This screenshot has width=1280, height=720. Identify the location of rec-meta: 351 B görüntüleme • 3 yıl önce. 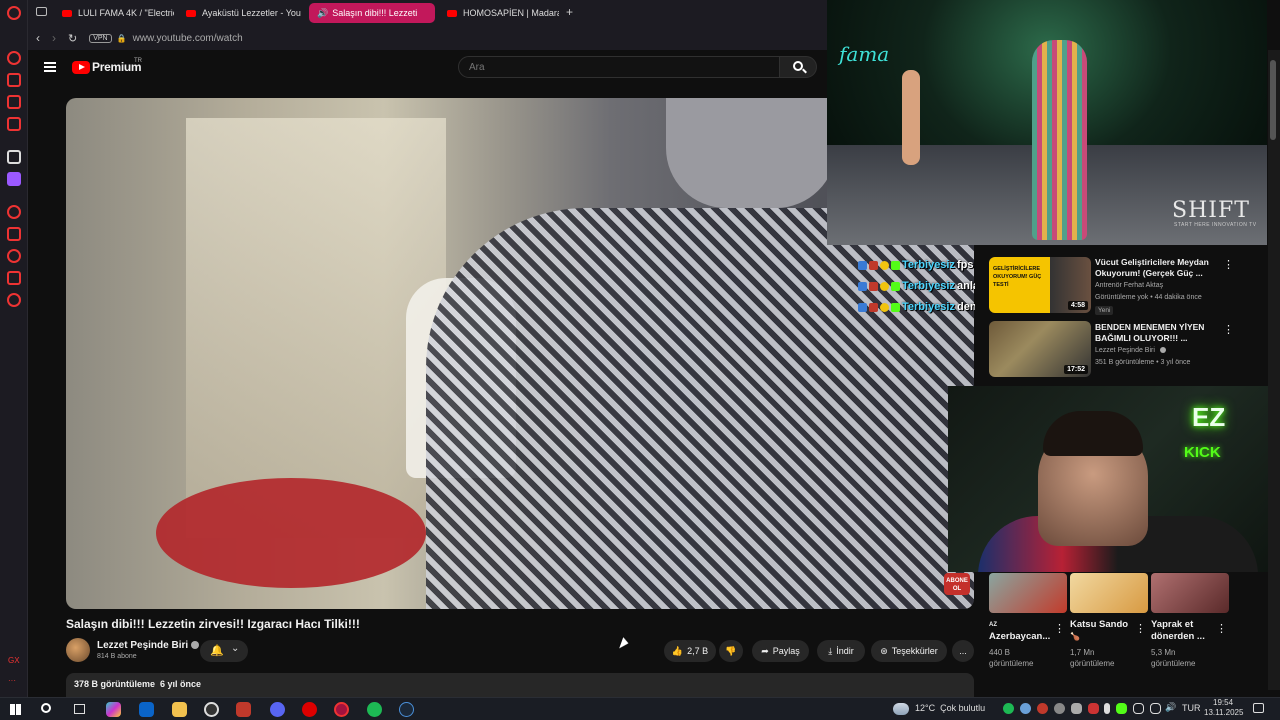
(1143, 362).